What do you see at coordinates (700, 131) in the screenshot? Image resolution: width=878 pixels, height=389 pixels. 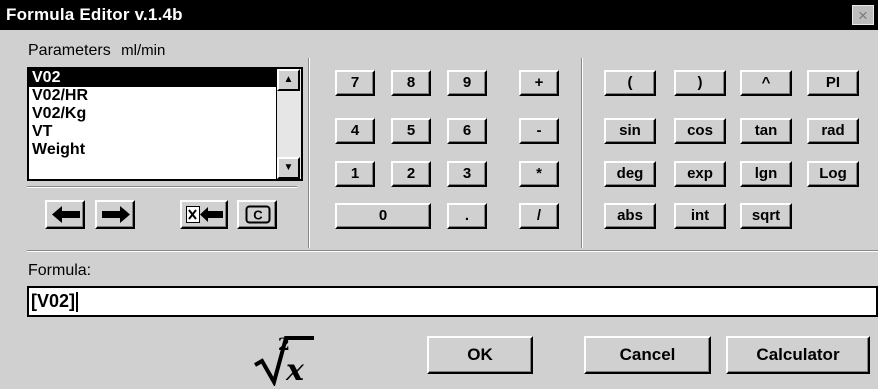 I see `func-cos: cos` at bounding box center [700, 131].